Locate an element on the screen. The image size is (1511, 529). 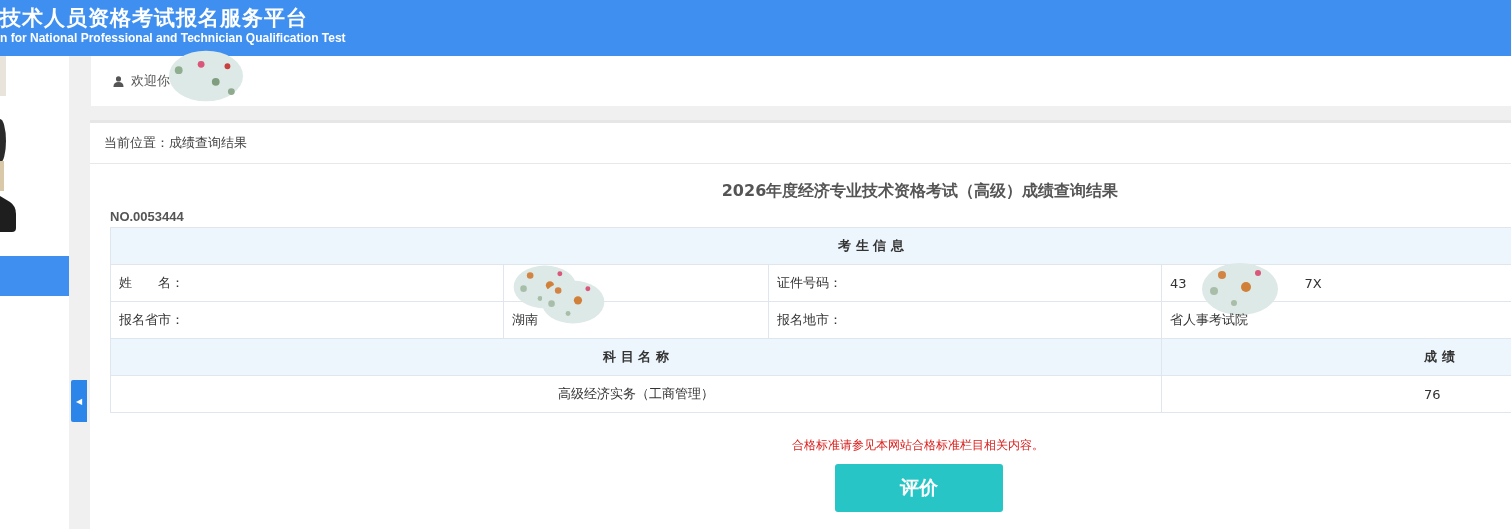
table-cell-text: 76 is located at coordinates (1432, 394).